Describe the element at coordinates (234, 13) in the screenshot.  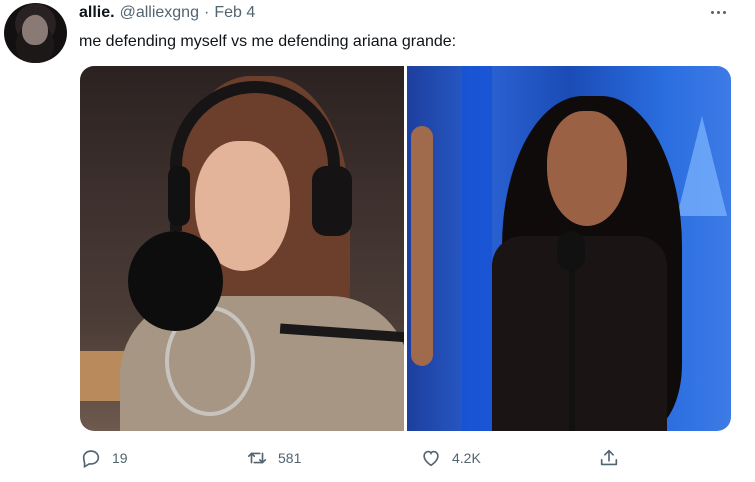
I see `tweet-date: Feb 4` at that location.